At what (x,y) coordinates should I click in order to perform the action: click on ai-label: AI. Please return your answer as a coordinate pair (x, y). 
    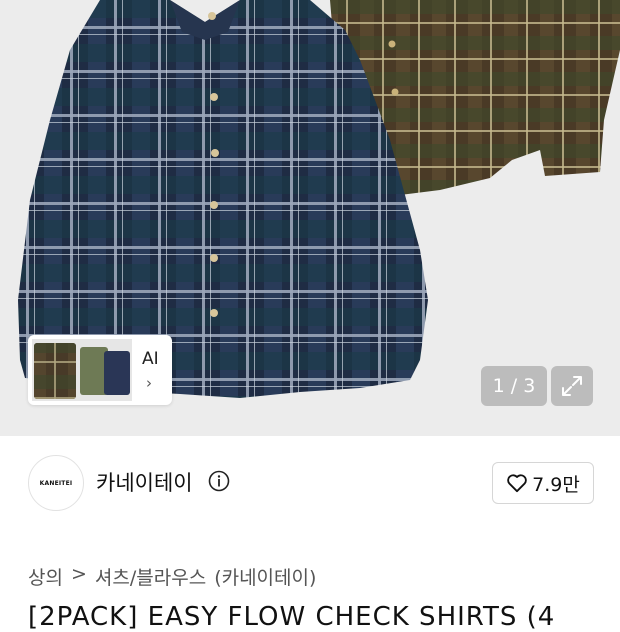
    Looking at the image, I should click on (150, 359).